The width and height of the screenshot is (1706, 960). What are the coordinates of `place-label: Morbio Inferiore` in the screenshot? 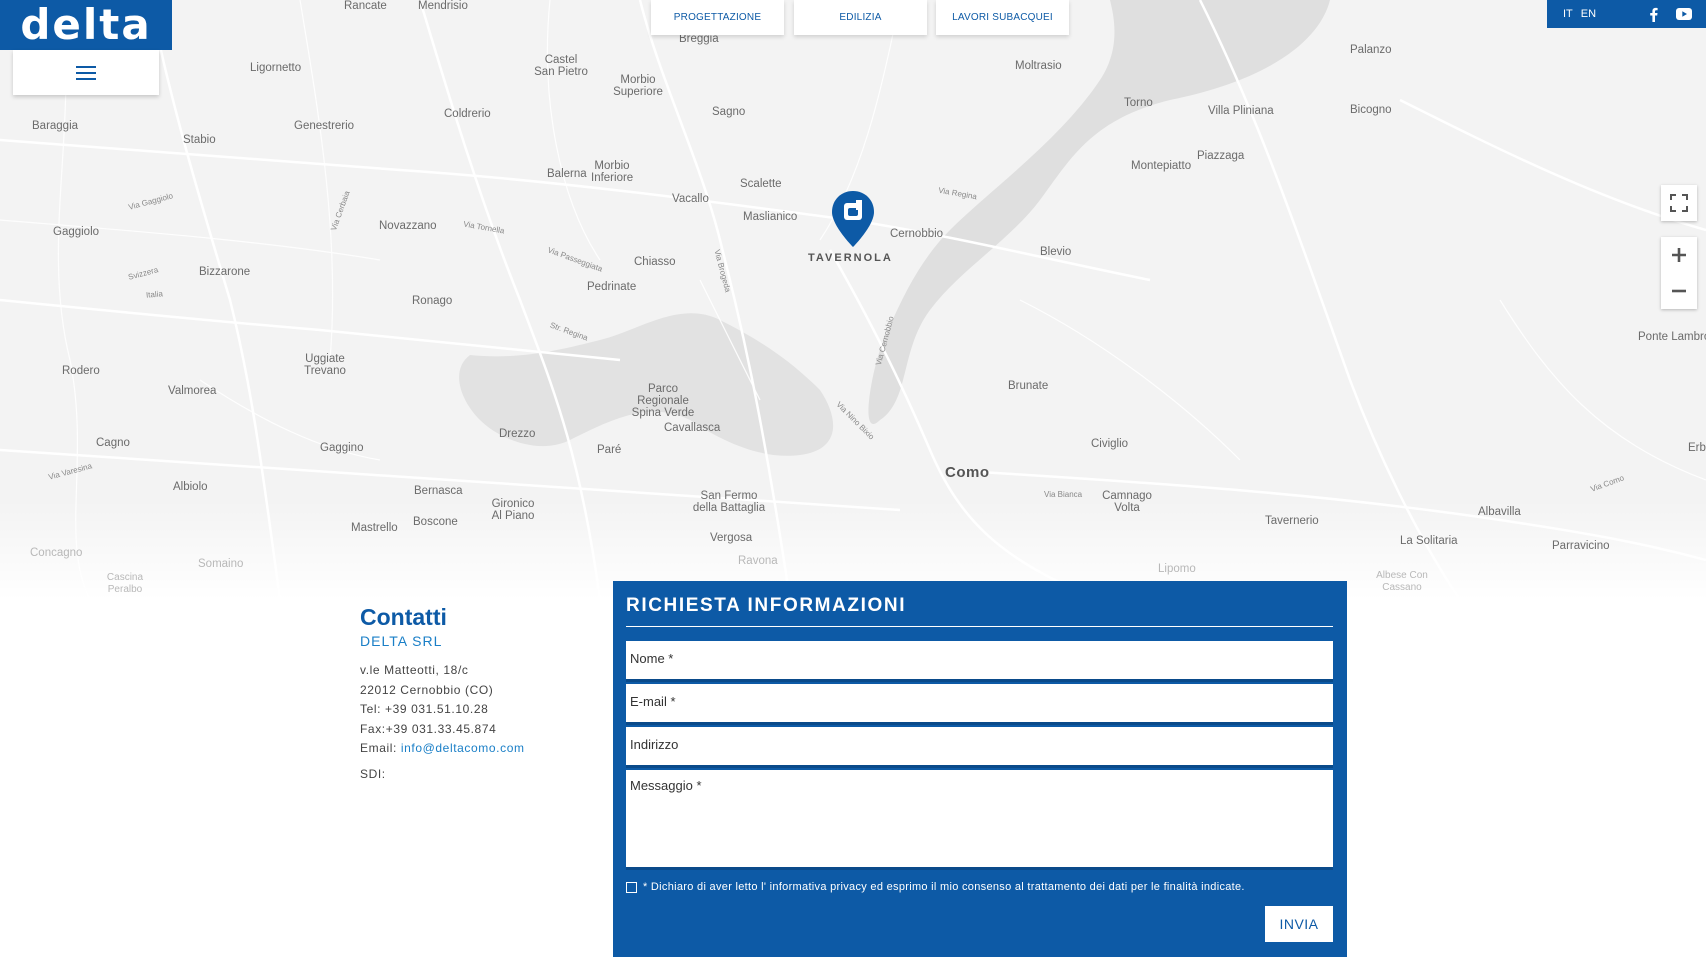 It's located at (612, 172).